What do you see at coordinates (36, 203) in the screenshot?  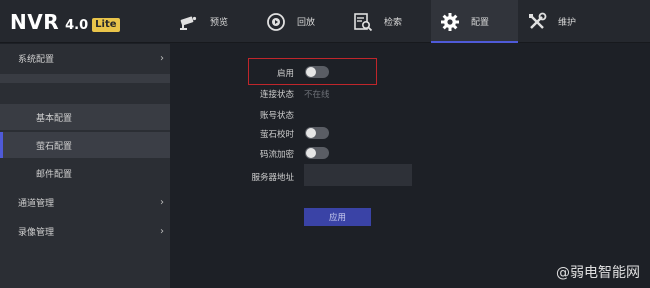 I see `sidebar-item-label: 通道管理` at bounding box center [36, 203].